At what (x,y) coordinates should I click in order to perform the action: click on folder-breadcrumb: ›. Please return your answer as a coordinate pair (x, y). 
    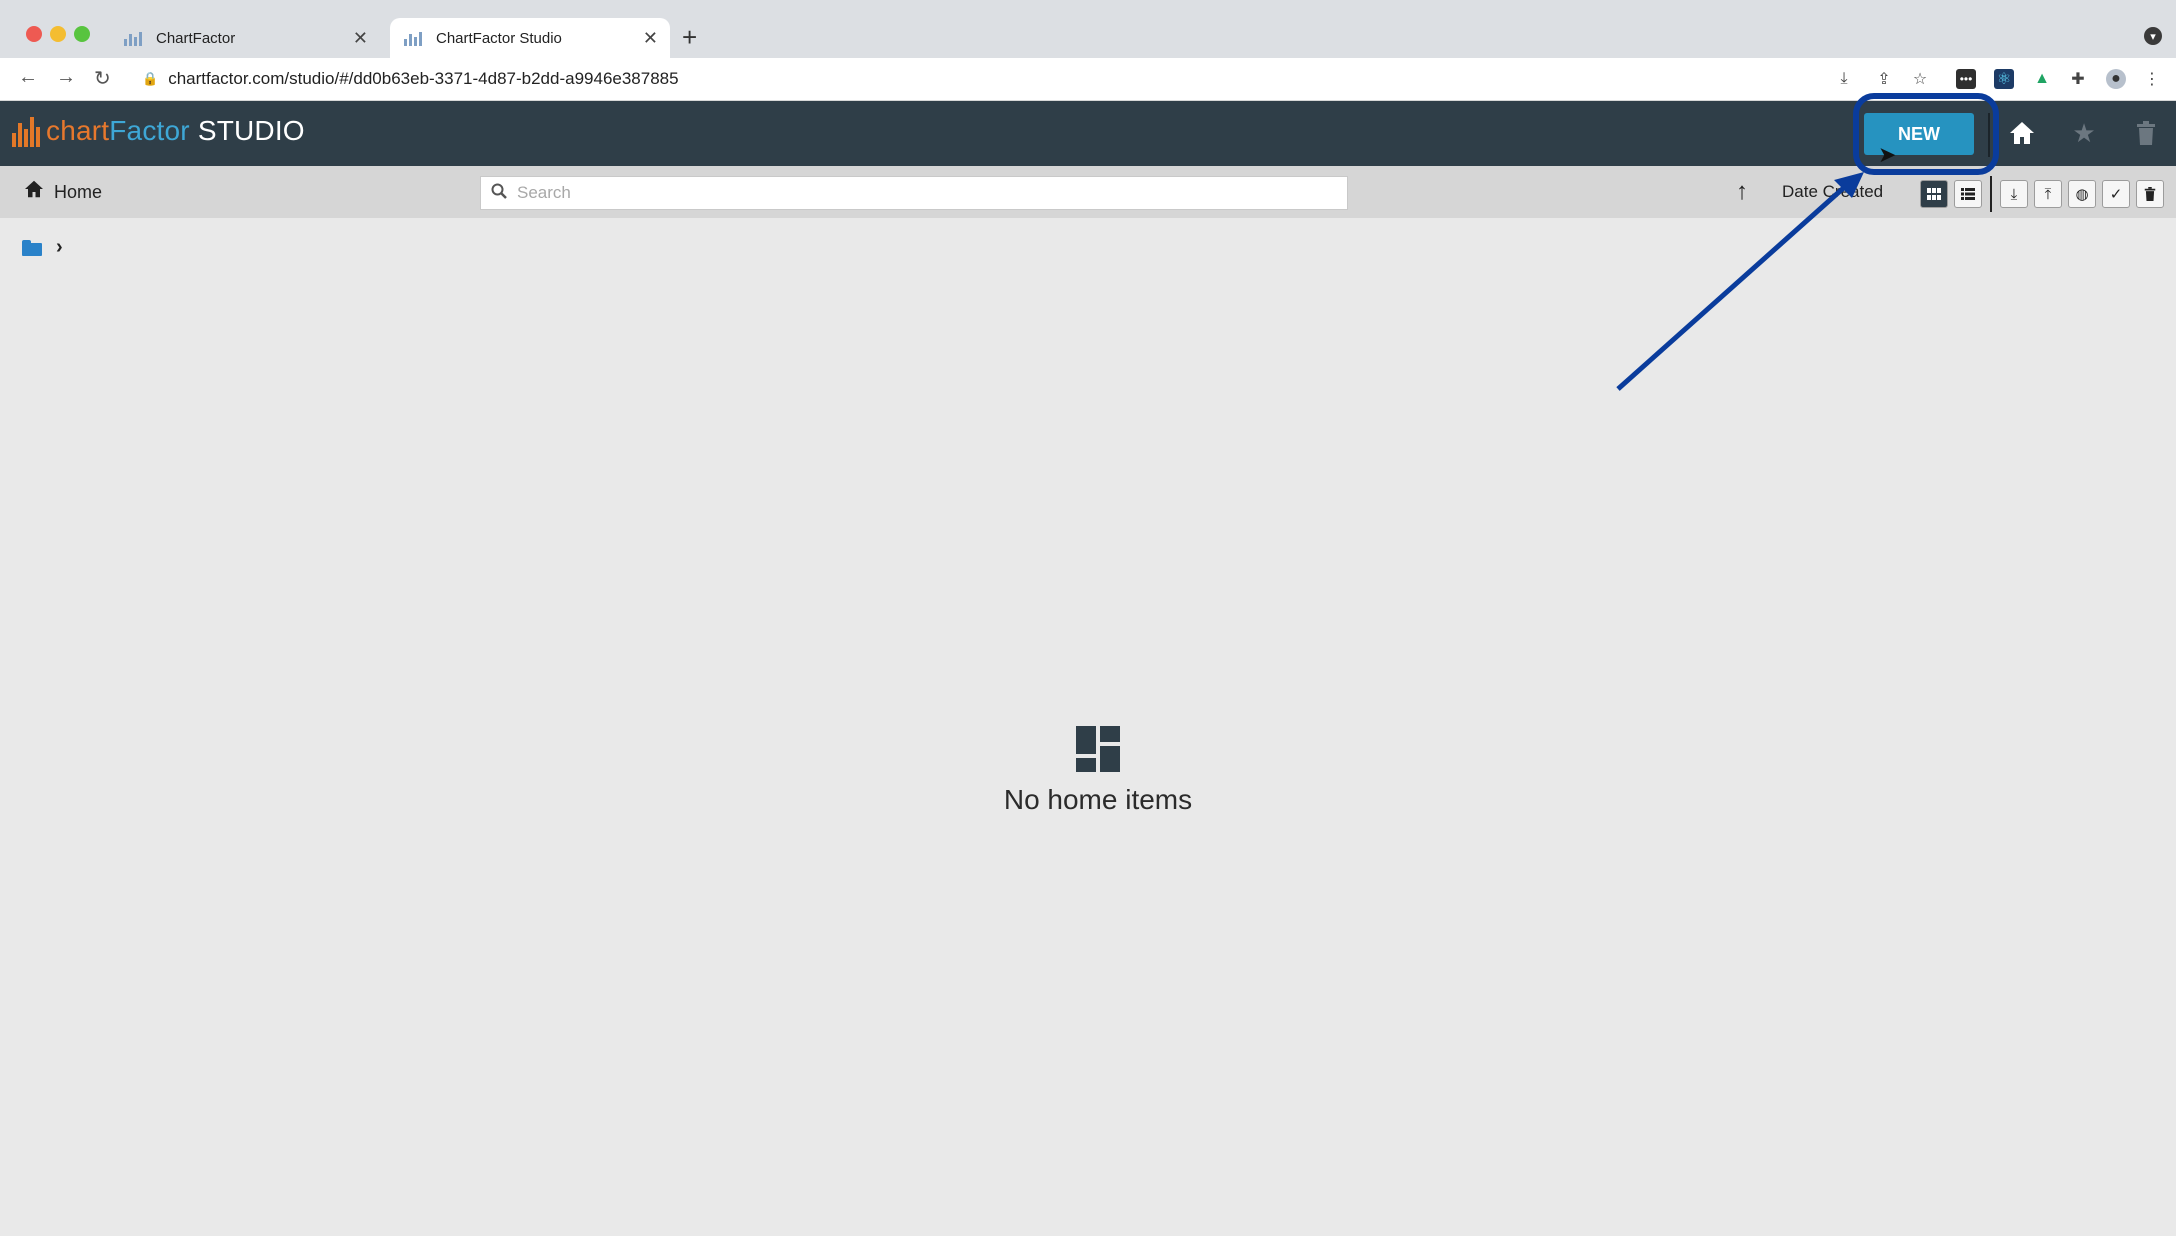
    Looking at the image, I should click on (42, 247).